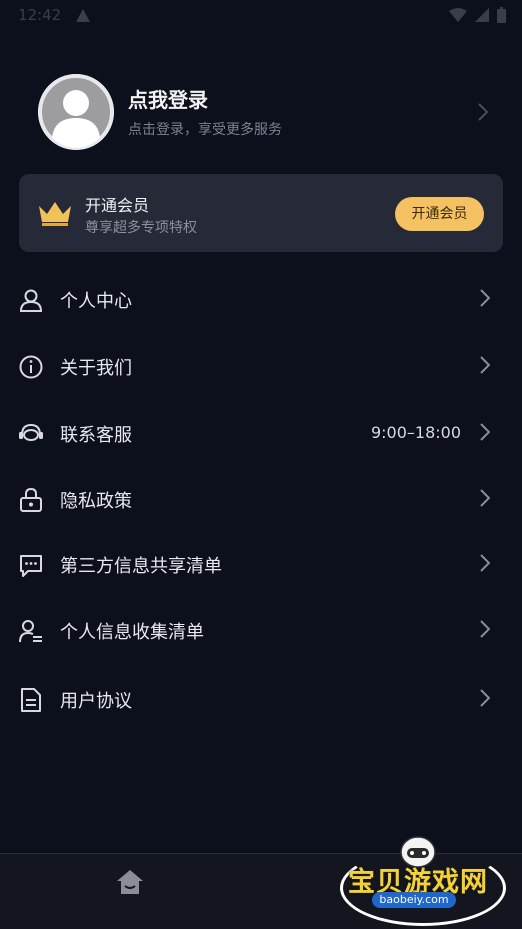  Describe the element at coordinates (31, 367) in the screenshot. I see `info-icon` at that location.